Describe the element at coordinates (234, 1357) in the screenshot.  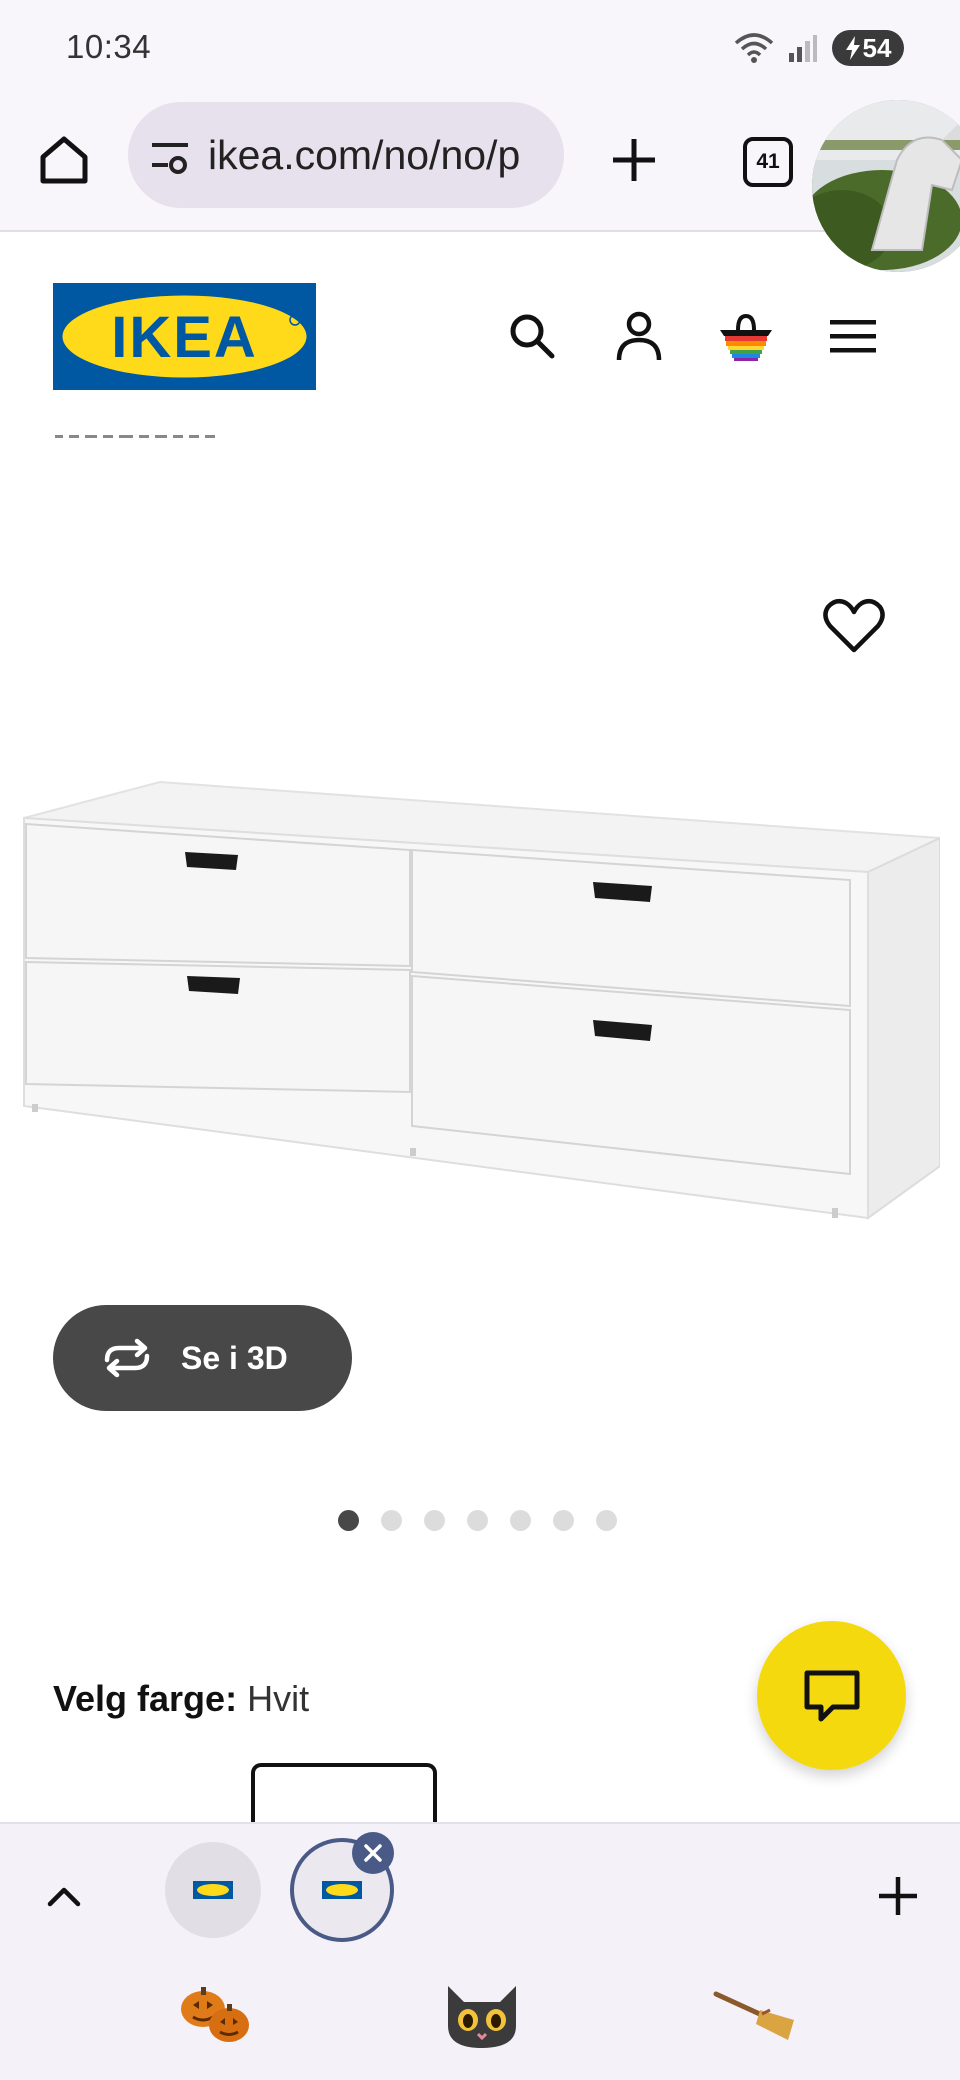
I see `view-in-3d-label: Se i 3D` at that location.